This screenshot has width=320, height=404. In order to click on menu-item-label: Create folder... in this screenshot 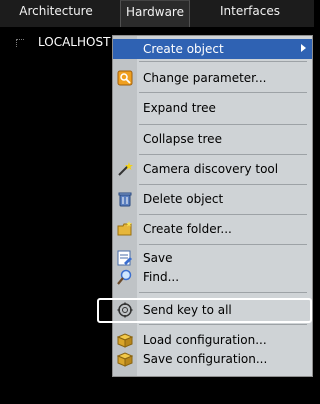, I will do `click(187, 229)`.